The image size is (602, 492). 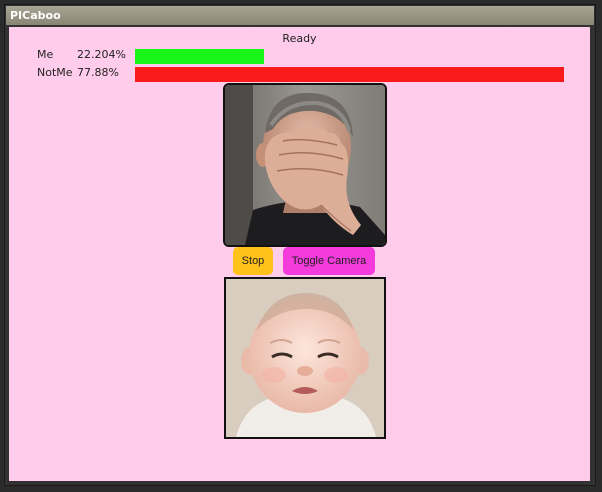 I want to click on camera-image, so click(x=305, y=165).